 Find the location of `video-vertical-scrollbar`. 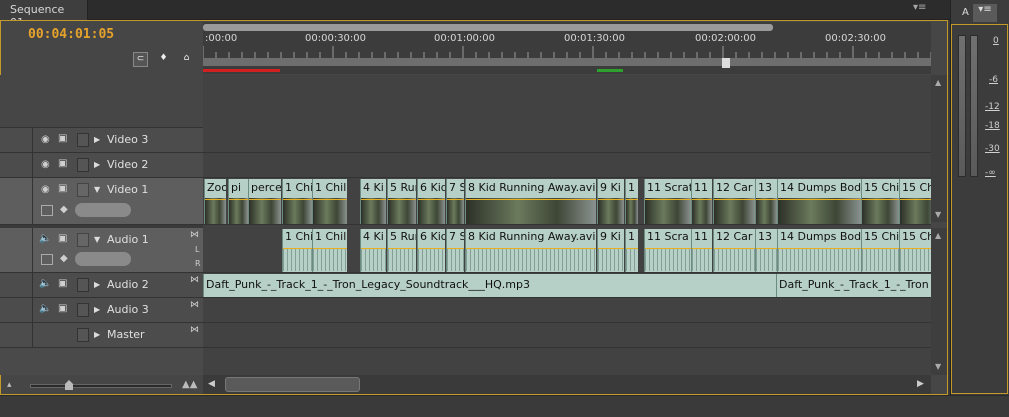

video-vertical-scrollbar is located at coordinates (939, 148).